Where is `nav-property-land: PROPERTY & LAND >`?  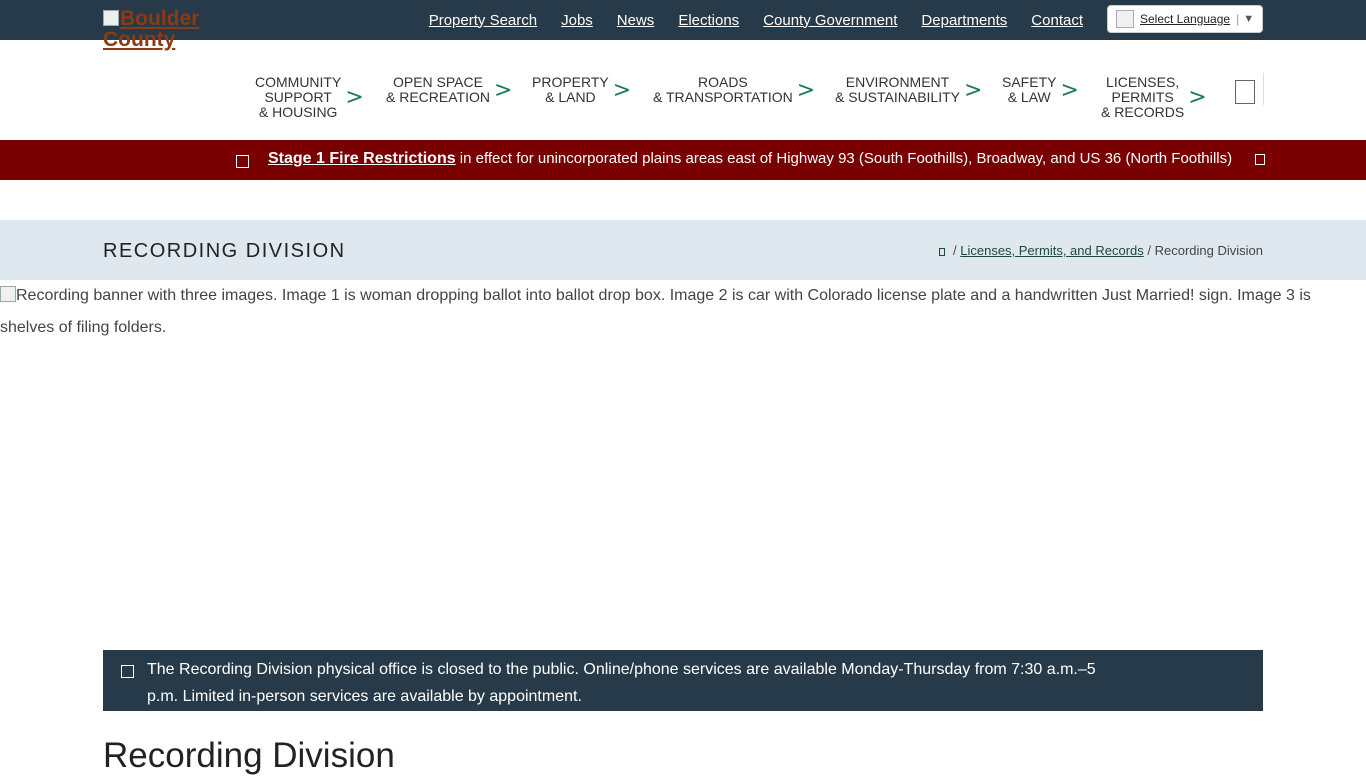 nav-property-land: PROPERTY & LAND > is located at coordinates (581, 90).